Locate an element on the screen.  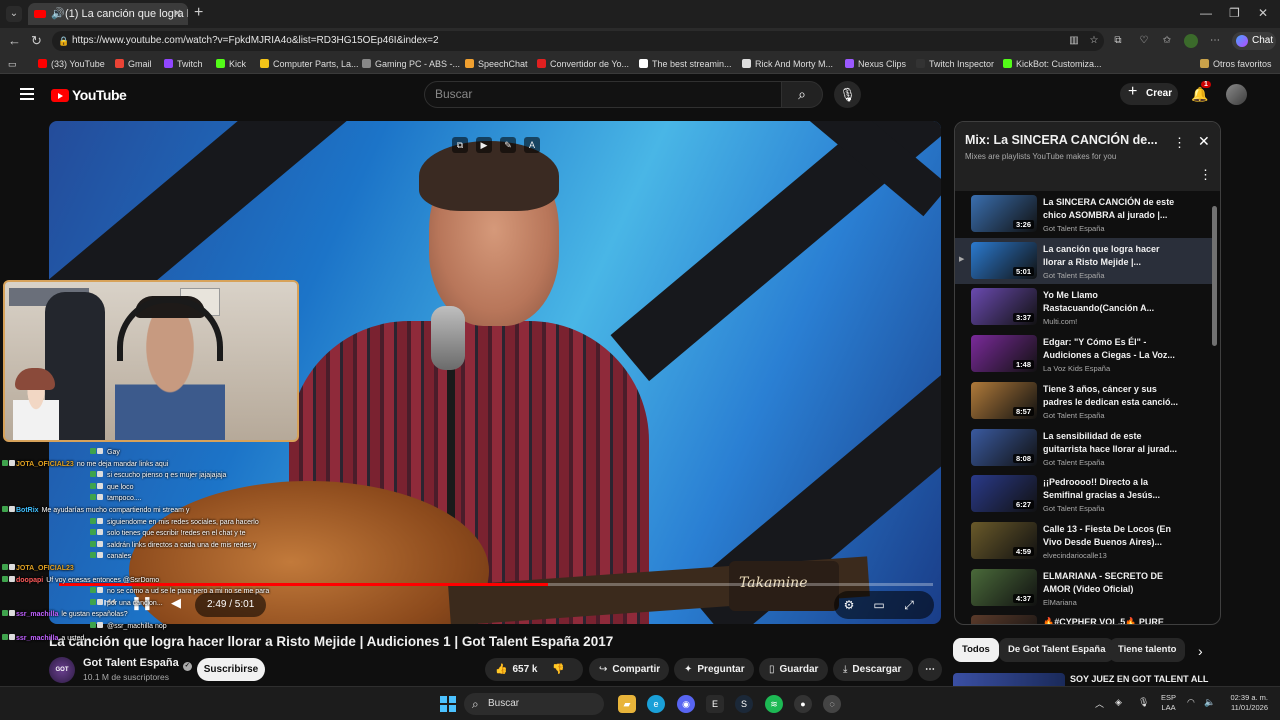
menu-hamburger-icon is located at coordinates (27, 95).